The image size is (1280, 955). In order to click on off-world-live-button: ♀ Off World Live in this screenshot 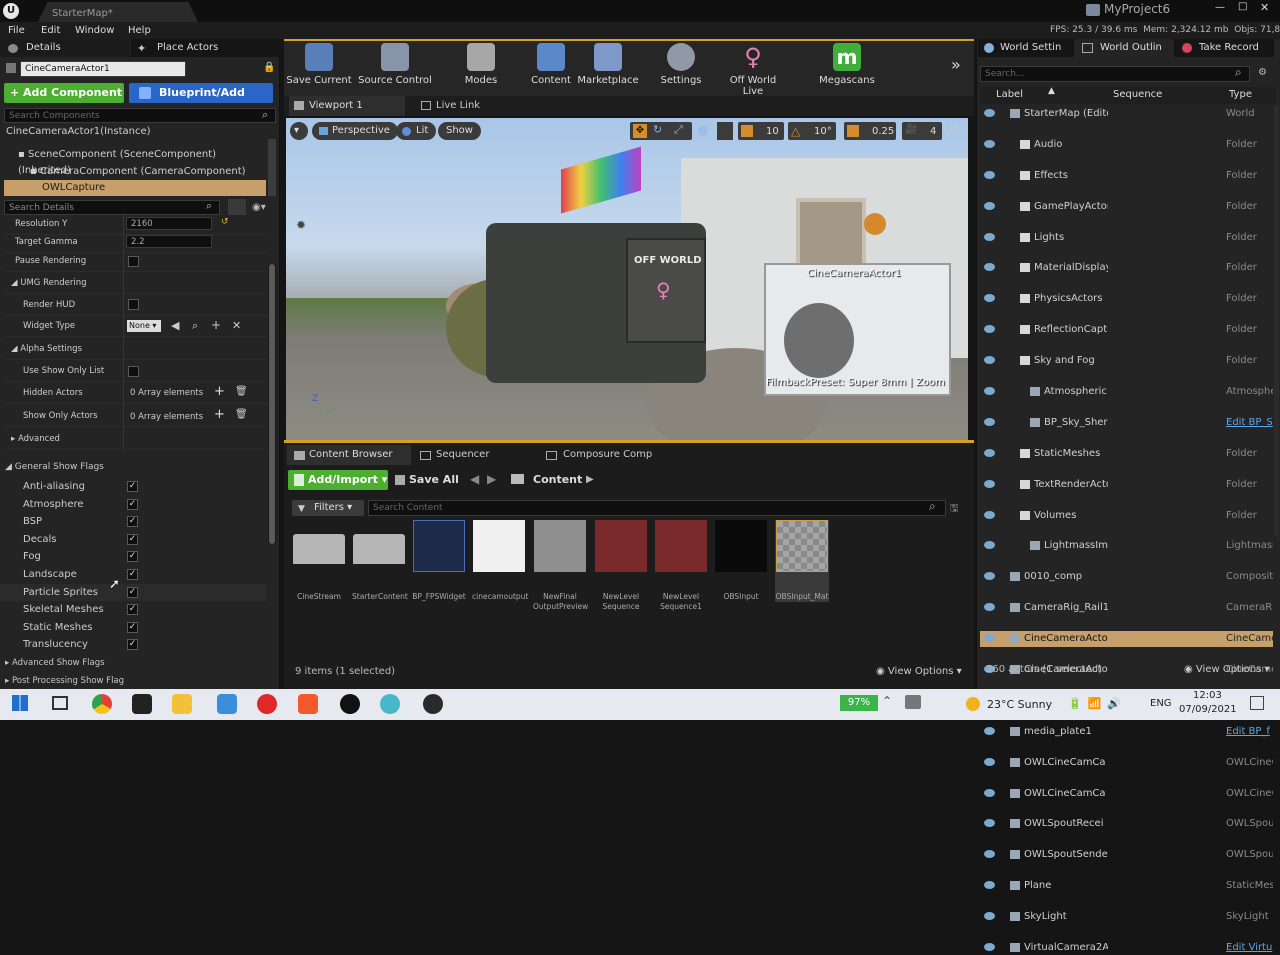, I will do `click(753, 70)`.